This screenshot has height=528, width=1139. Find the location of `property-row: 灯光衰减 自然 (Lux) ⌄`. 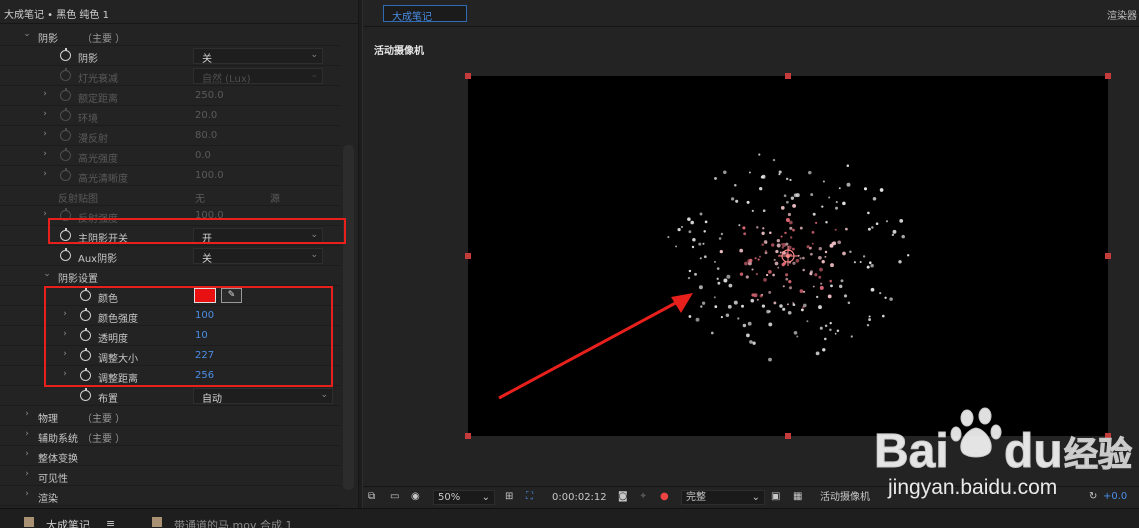

property-row: 灯光衰减 自然 (Lux) ⌄ is located at coordinates (170, 76).